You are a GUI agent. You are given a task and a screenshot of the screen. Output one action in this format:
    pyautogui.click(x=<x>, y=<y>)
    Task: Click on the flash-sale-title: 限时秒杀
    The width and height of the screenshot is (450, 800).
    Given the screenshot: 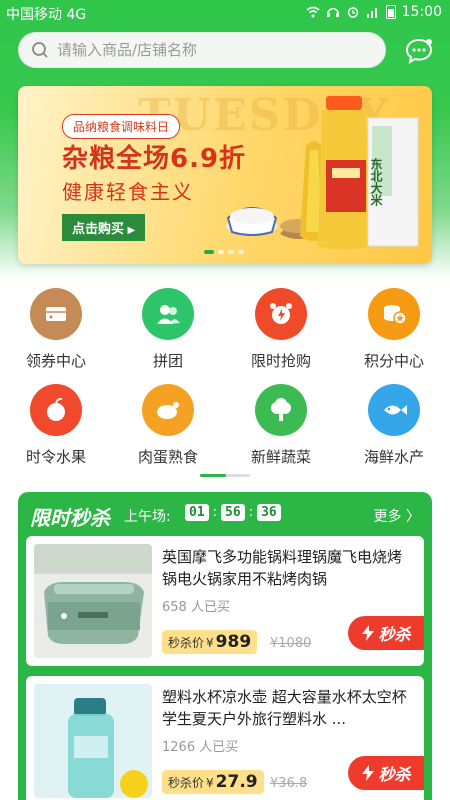 What is the action you would take?
    pyautogui.click(x=70, y=518)
    